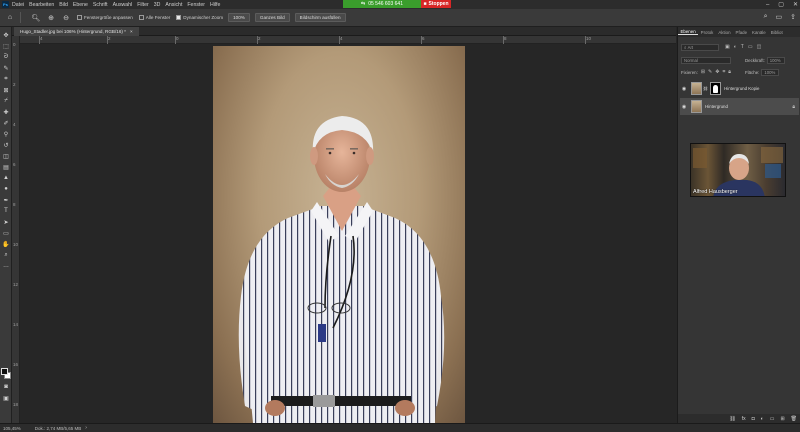 This screenshot has height=432, width=800. What do you see at coordinates (4, 371) in the screenshot?
I see `foreground-color-swatch` at bounding box center [4, 371].